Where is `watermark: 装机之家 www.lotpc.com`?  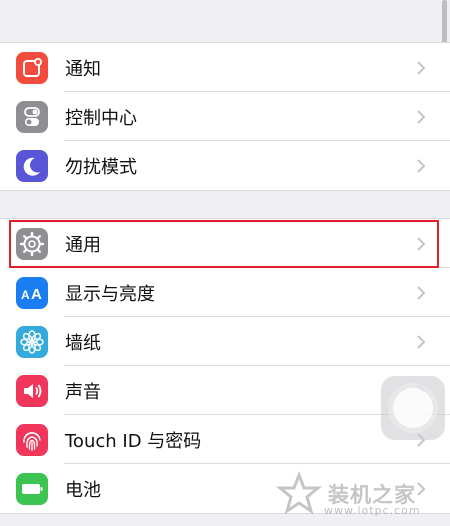 watermark: 装机之家 www.lotpc.com is located at coordinates (361, 494).